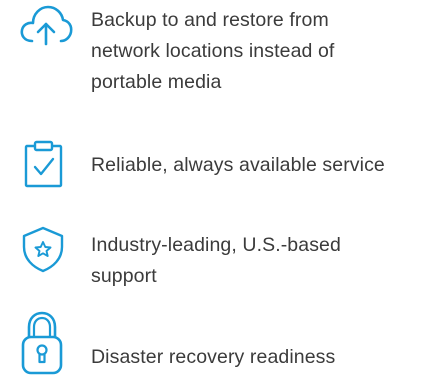 Image resolution: width=427 pixels, height=379 pixels. What do you see at coordinates (156, 82) in the screenshot?
I see `feature-line: portable media` at bounding box center [156, 82].